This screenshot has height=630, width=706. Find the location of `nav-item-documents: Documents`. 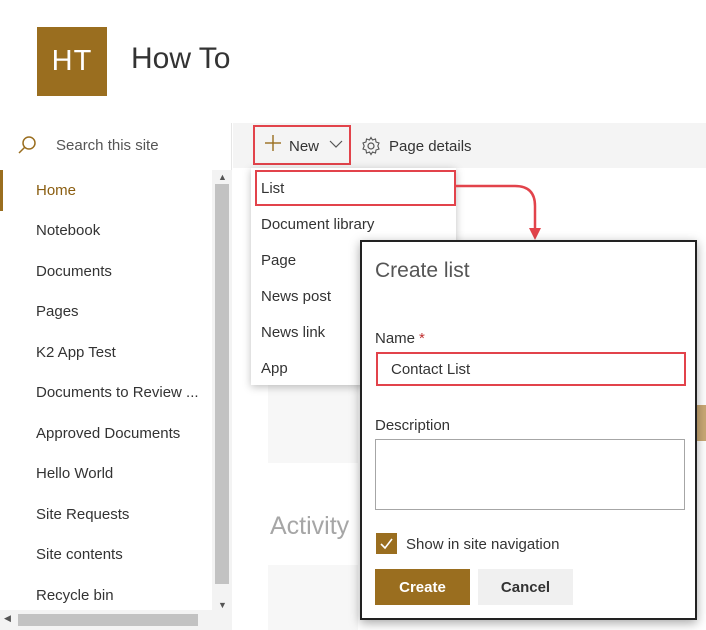

nav-item-documents: Documents is located at coordinates (106, 271).